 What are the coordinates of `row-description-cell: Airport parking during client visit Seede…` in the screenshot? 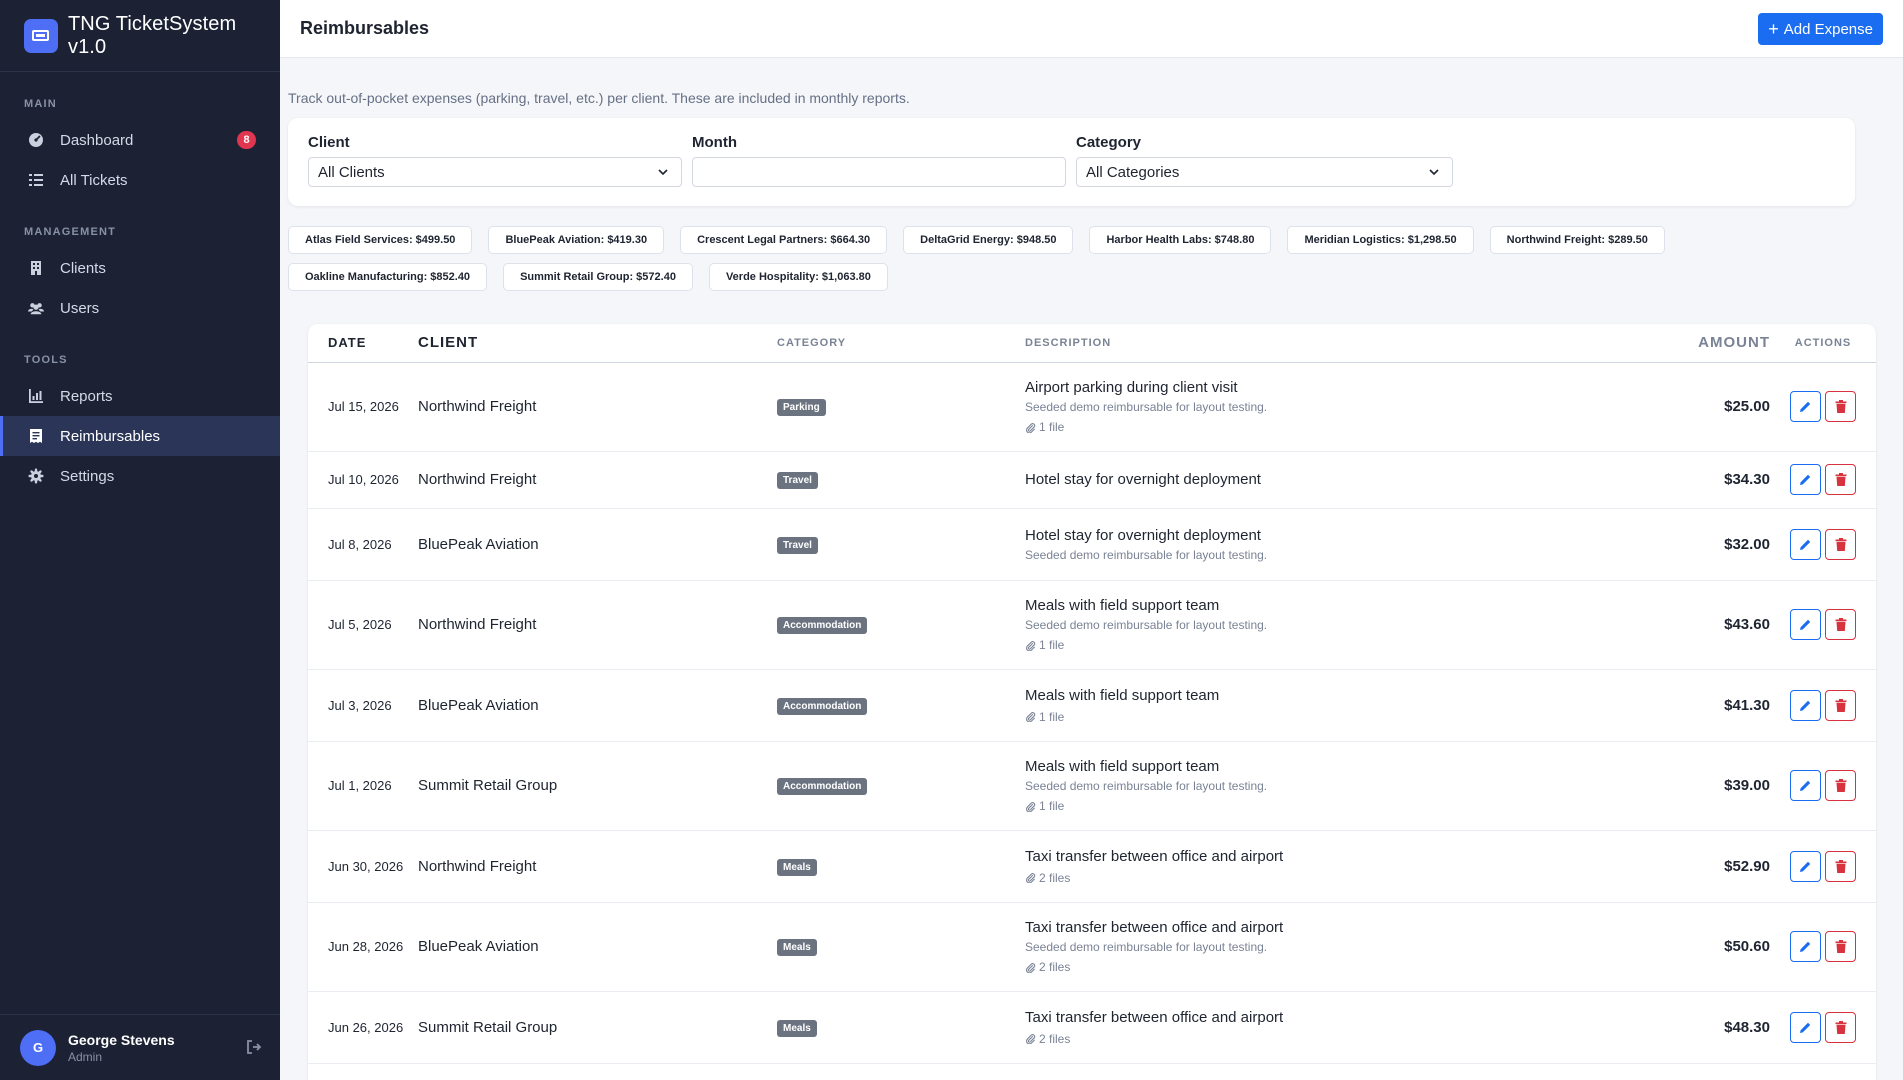 It's located at (1305, 407).